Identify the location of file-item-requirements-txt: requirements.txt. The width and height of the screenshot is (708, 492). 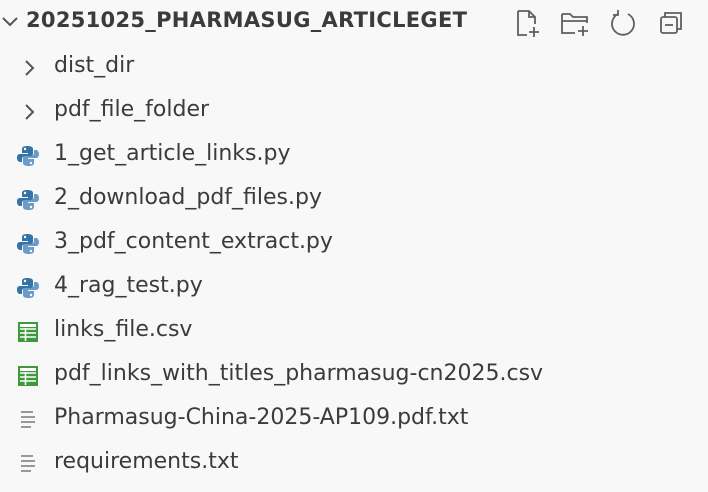
(354, 463).